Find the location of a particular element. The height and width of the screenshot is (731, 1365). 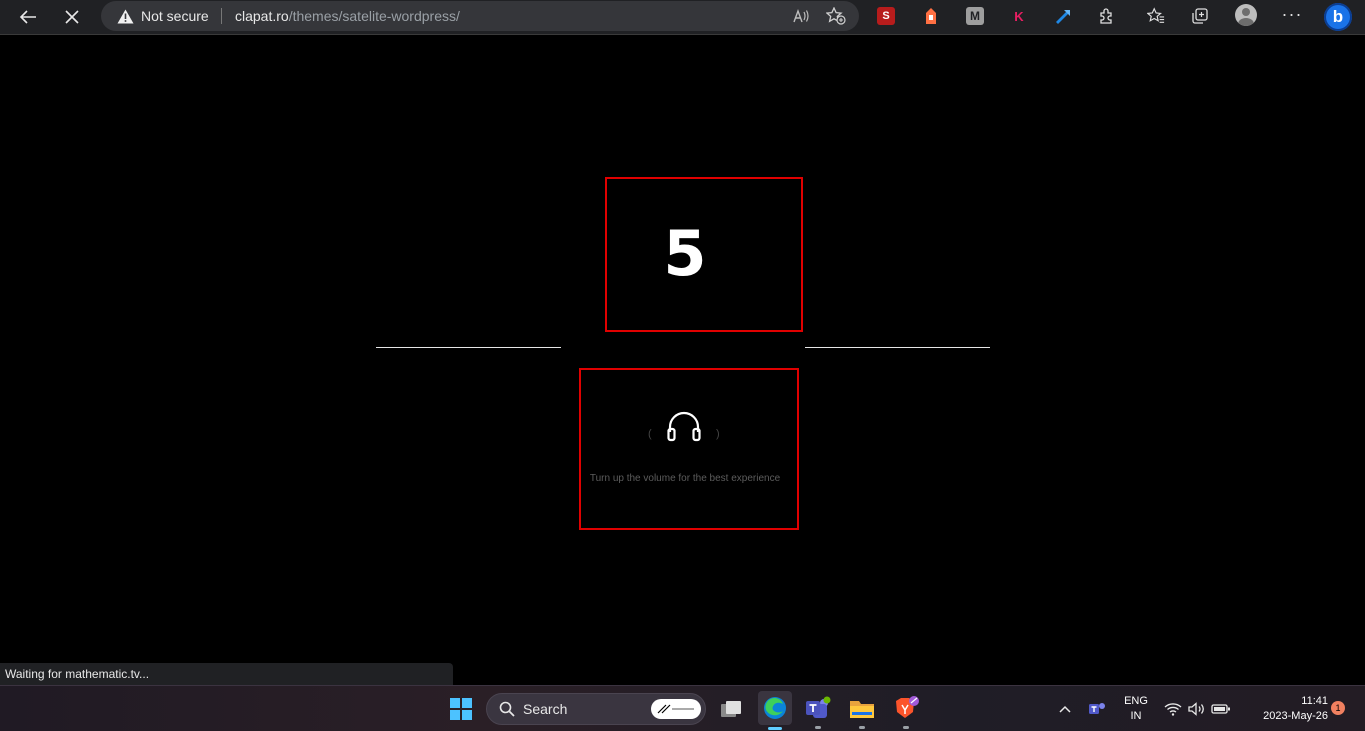

read-aloud-icon is located at coordinates (801, 15).